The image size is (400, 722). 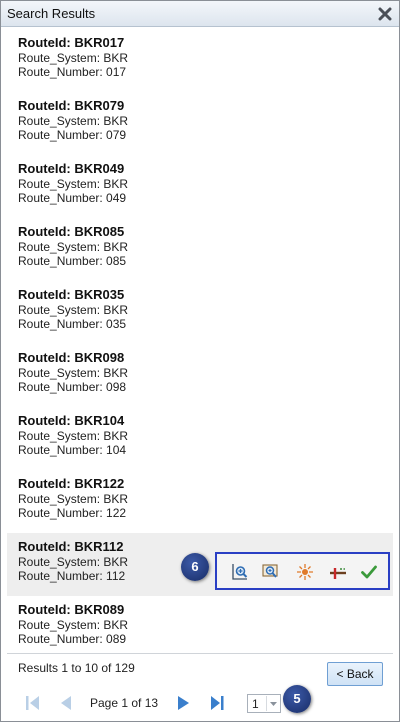 I want to click on zoom-to-extent-icon, so click(x=271, y=572).